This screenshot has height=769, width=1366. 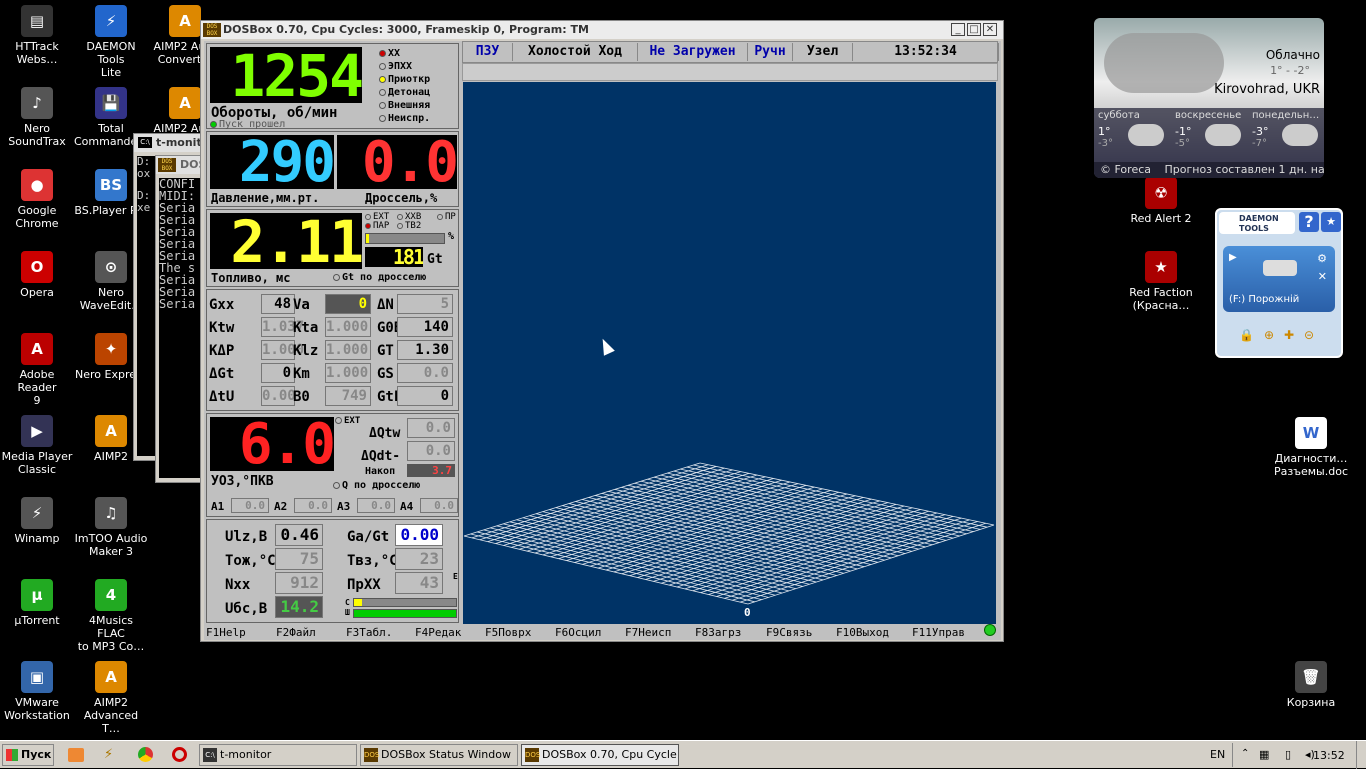 I want to click on function-key: F2Файл, so click(x=296, y=632).